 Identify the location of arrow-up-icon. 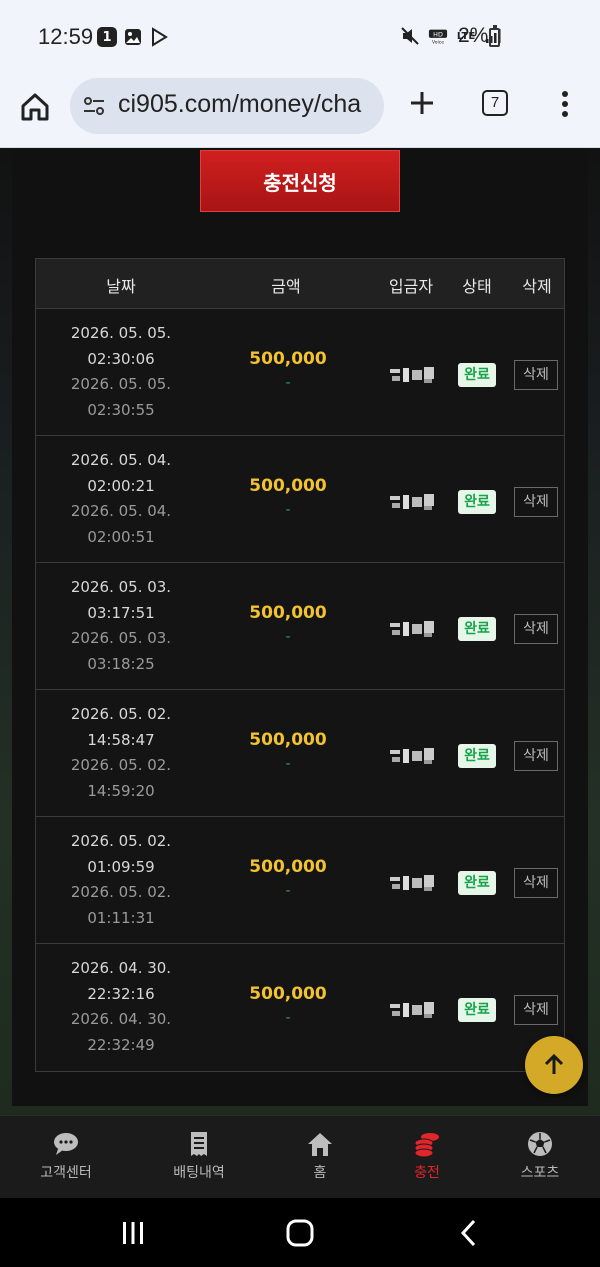
(554, 1063).